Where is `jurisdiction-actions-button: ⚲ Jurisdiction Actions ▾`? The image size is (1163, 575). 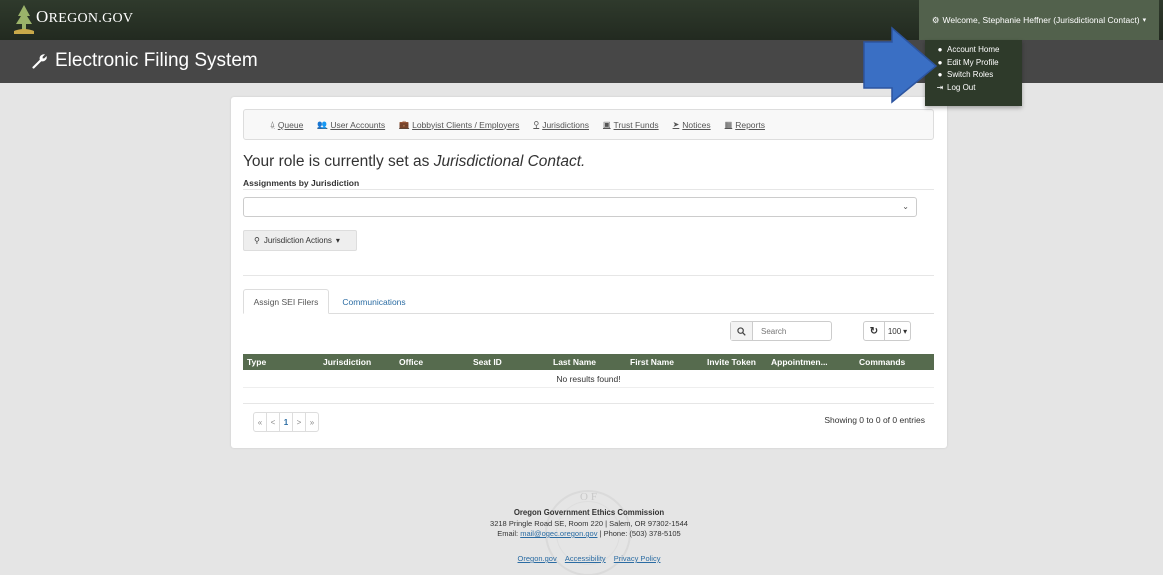
jurisdiction-actions-button: ⚲ Jurisdiction Actions ▾ is located at coordinates (300, 240).